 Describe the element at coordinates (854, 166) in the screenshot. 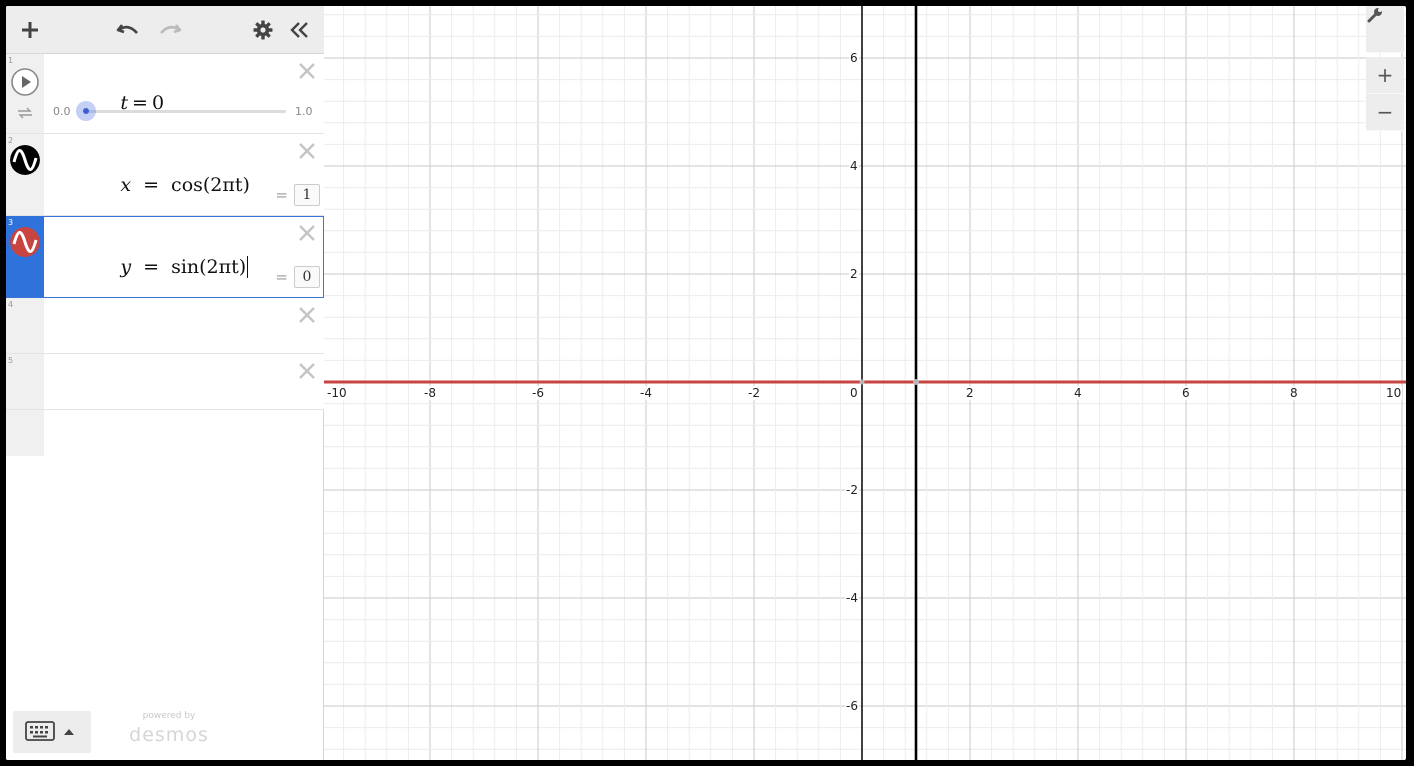

I see `y-tick-label: 4` at that location.